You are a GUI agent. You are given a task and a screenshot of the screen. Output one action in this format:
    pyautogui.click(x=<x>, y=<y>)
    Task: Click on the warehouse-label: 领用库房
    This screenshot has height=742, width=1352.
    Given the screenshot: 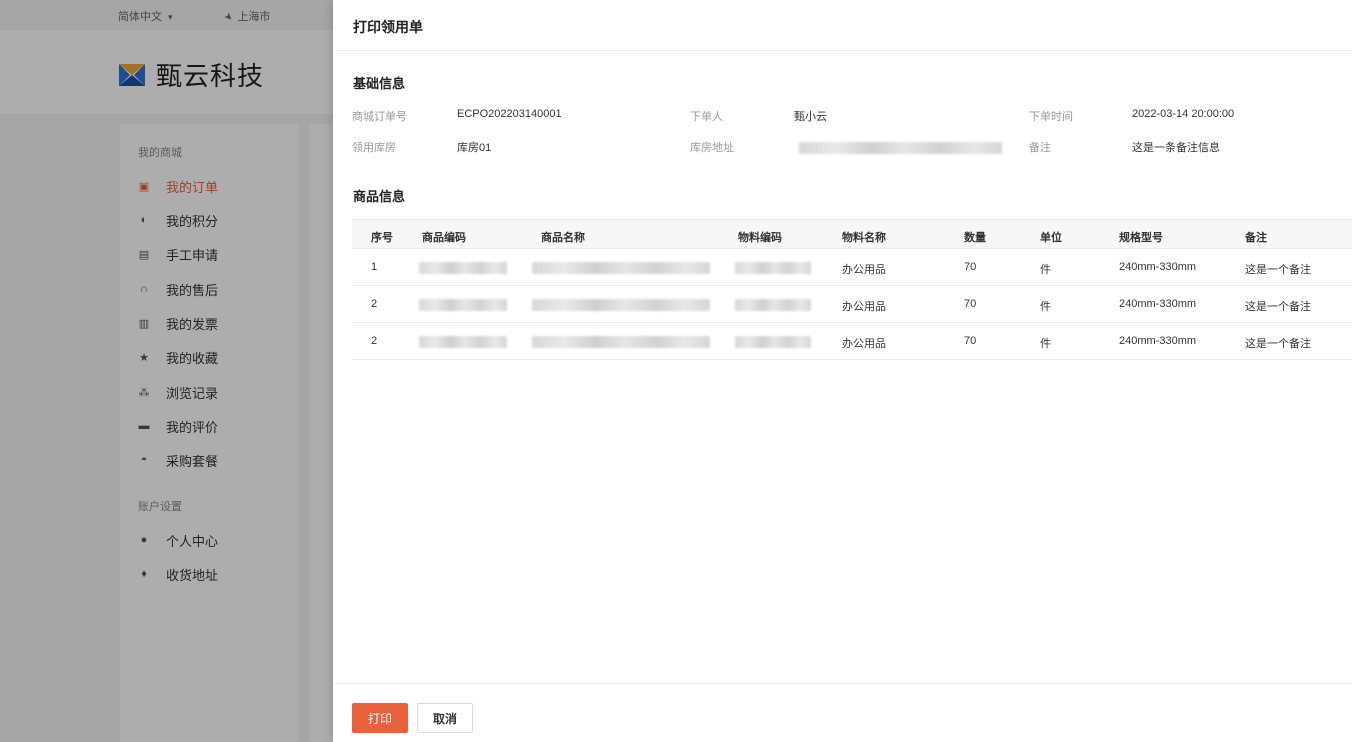 What is the action you would take?
    pyautogui.click(x=374, y=148)
    